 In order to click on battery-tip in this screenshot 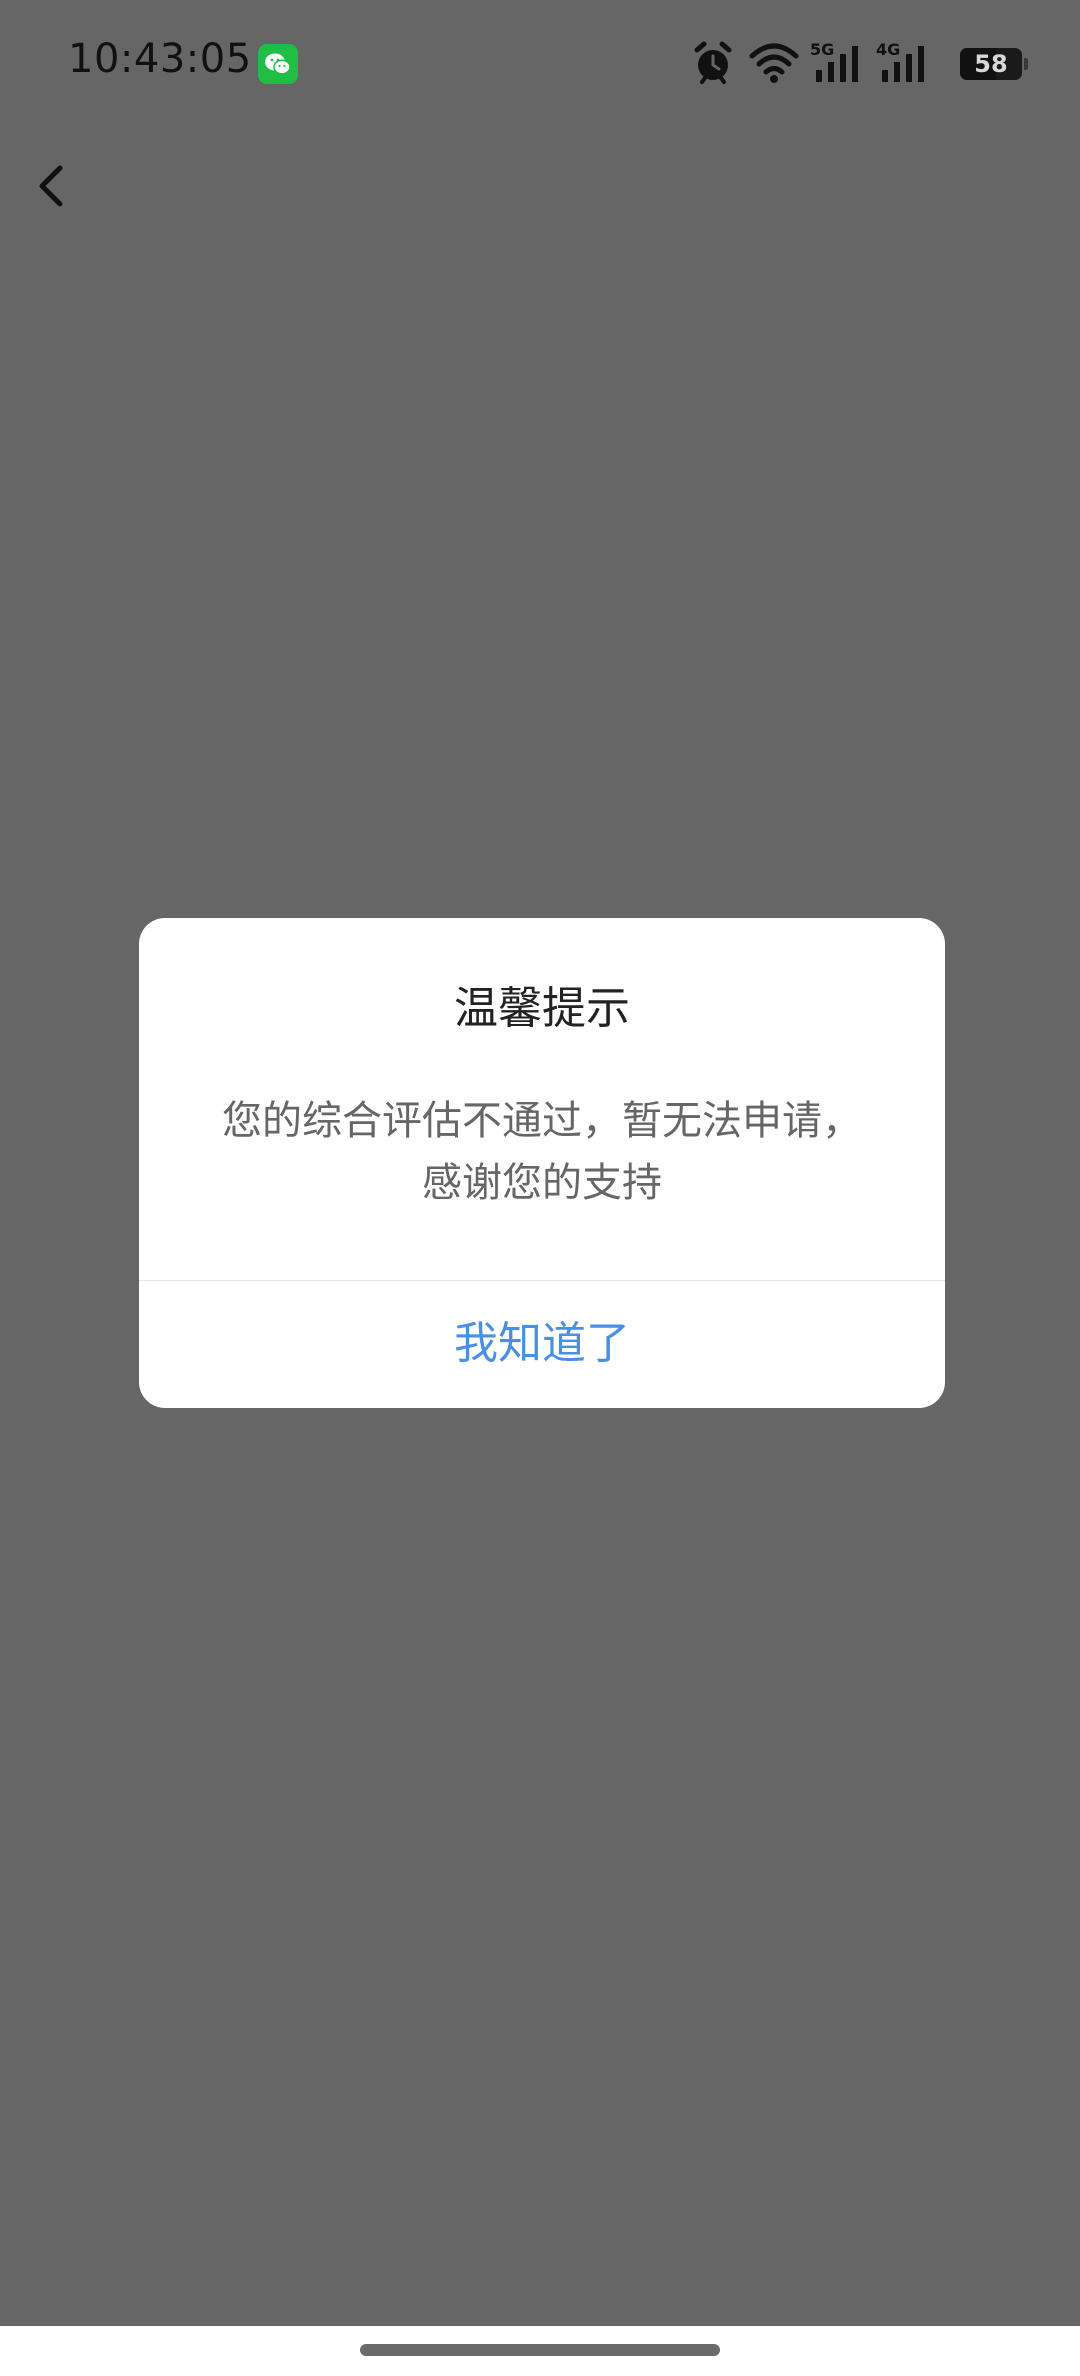, I will do `click(1026, 64)`.